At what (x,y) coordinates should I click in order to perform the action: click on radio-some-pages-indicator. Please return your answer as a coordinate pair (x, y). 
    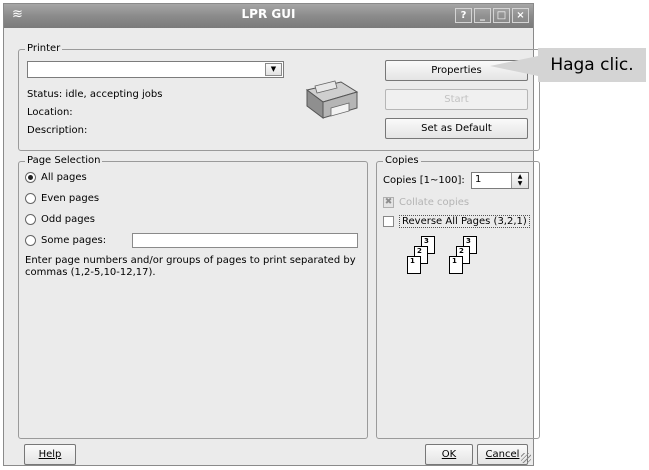
    Looking at the image, I should click on (30, 240).